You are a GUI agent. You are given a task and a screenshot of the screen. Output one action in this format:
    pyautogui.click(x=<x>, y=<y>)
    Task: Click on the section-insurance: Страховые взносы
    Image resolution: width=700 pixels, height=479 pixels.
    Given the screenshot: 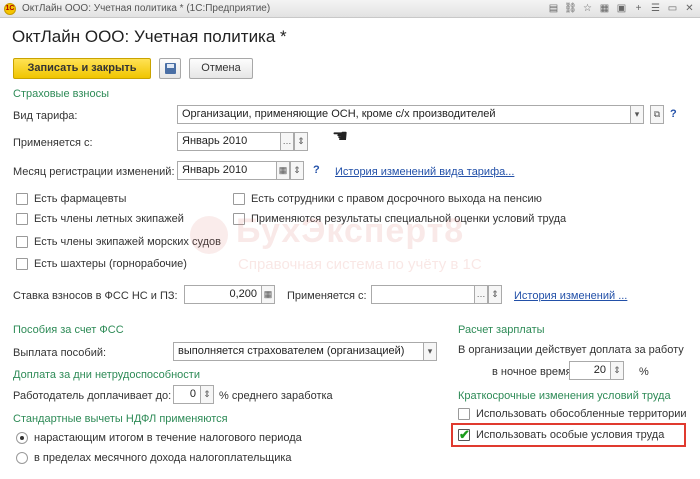 What is the action you would take?
    pyautogui.click(x=61, y=94)
    